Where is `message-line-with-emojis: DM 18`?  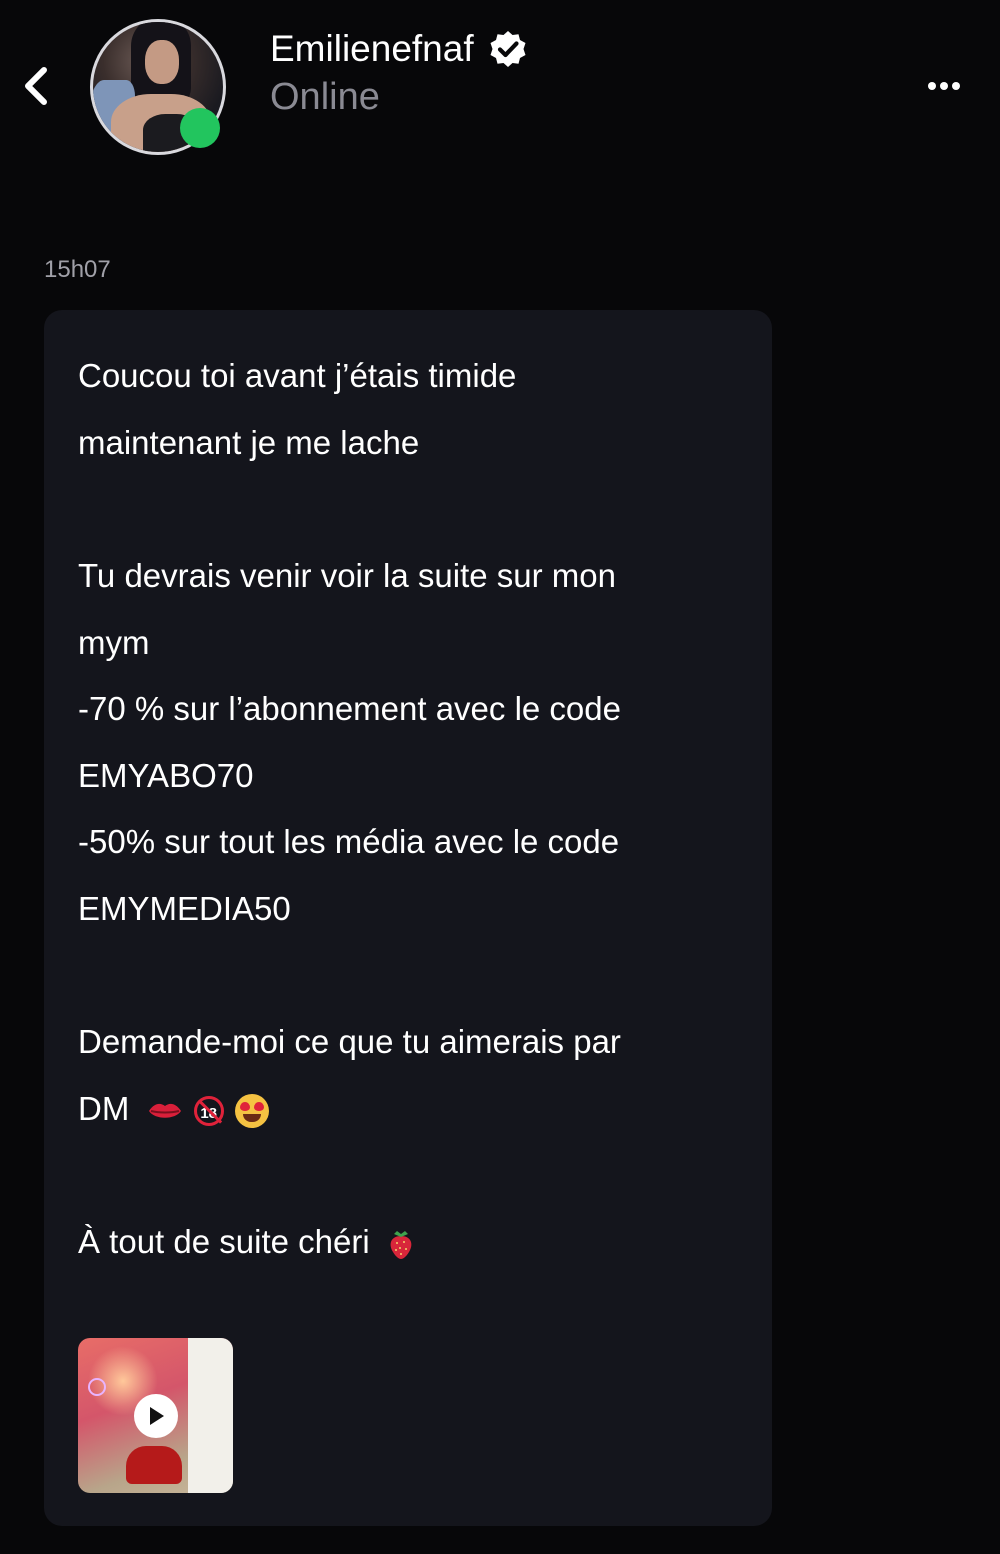 message-line-with-emojis: DM 18 is located at coordinates (173, 1109).